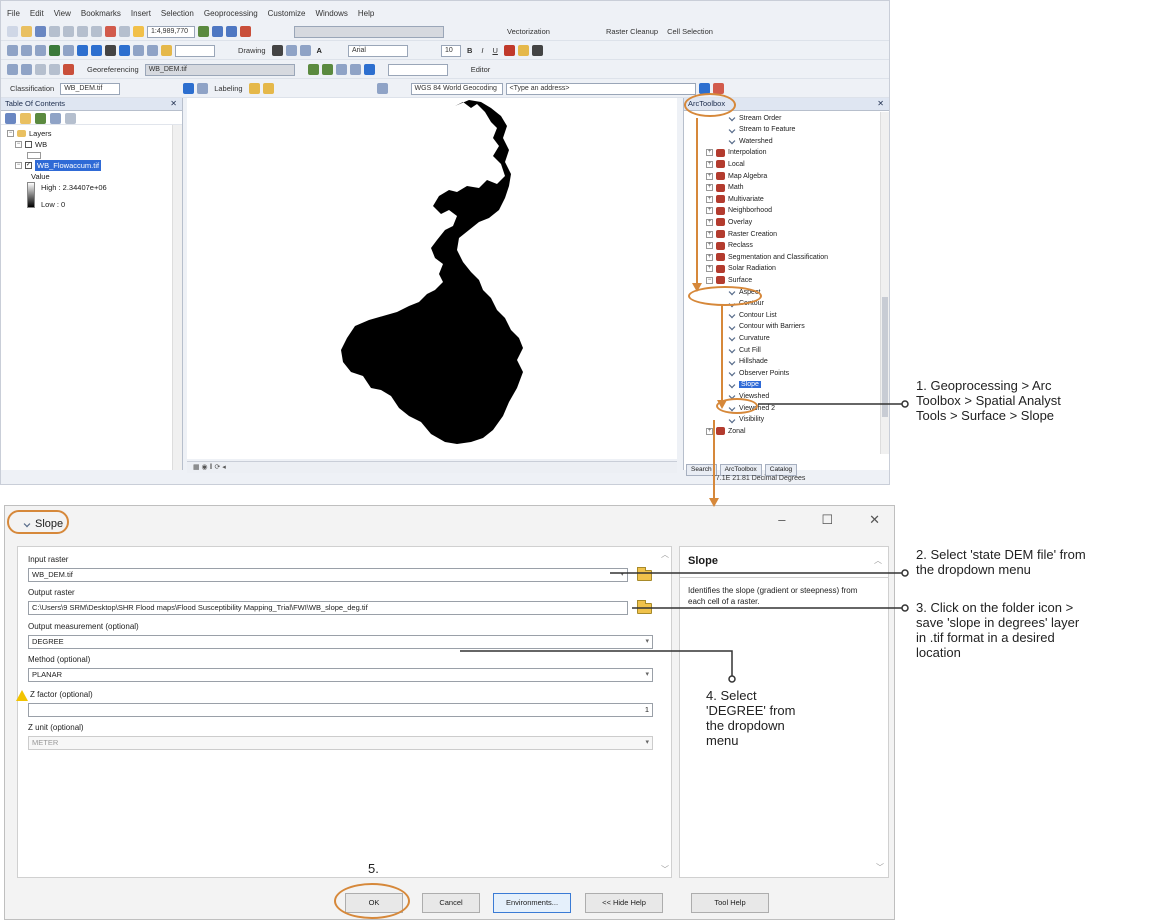  Describe the element at coordinates (203, 31) in the screenshot. I see `editor-toolbar-icon` at that location.